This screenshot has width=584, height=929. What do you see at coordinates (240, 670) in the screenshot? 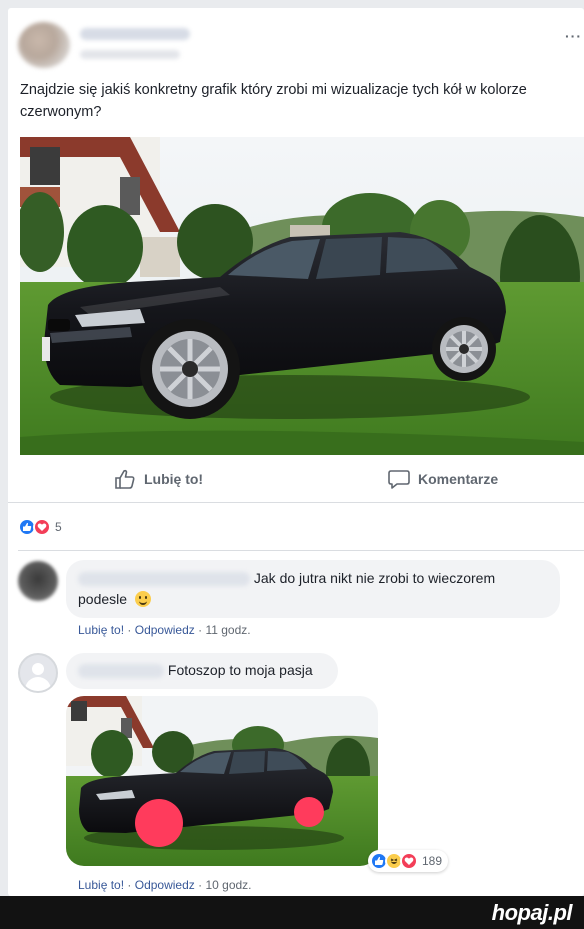
I see `comment-text: Fotoszop to moja pasja` at bounding box center [240, 670].